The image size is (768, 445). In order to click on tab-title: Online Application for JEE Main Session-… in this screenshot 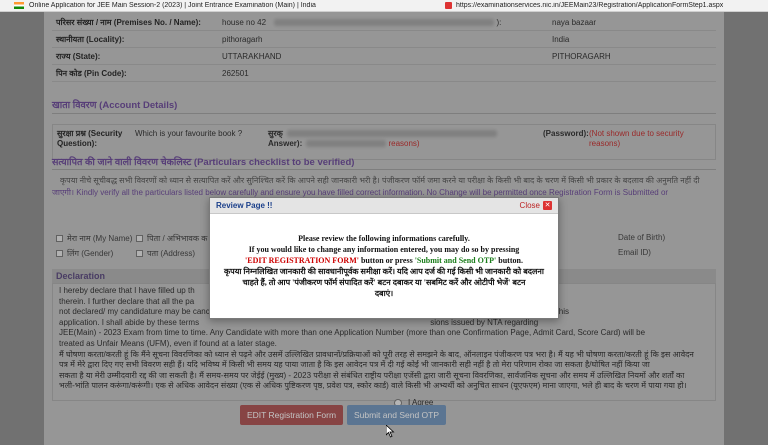, I will do `click(172, 5)`.